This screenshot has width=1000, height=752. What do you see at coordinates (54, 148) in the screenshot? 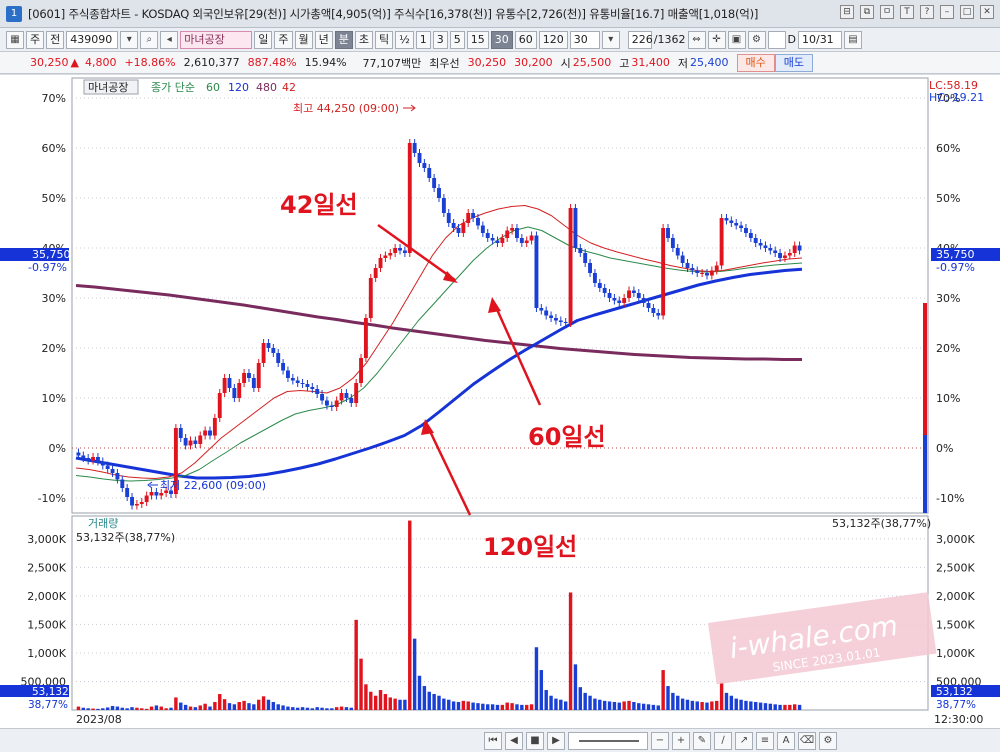
I see `price-tick-label-left: 60%` at bounding box center [54, 148].